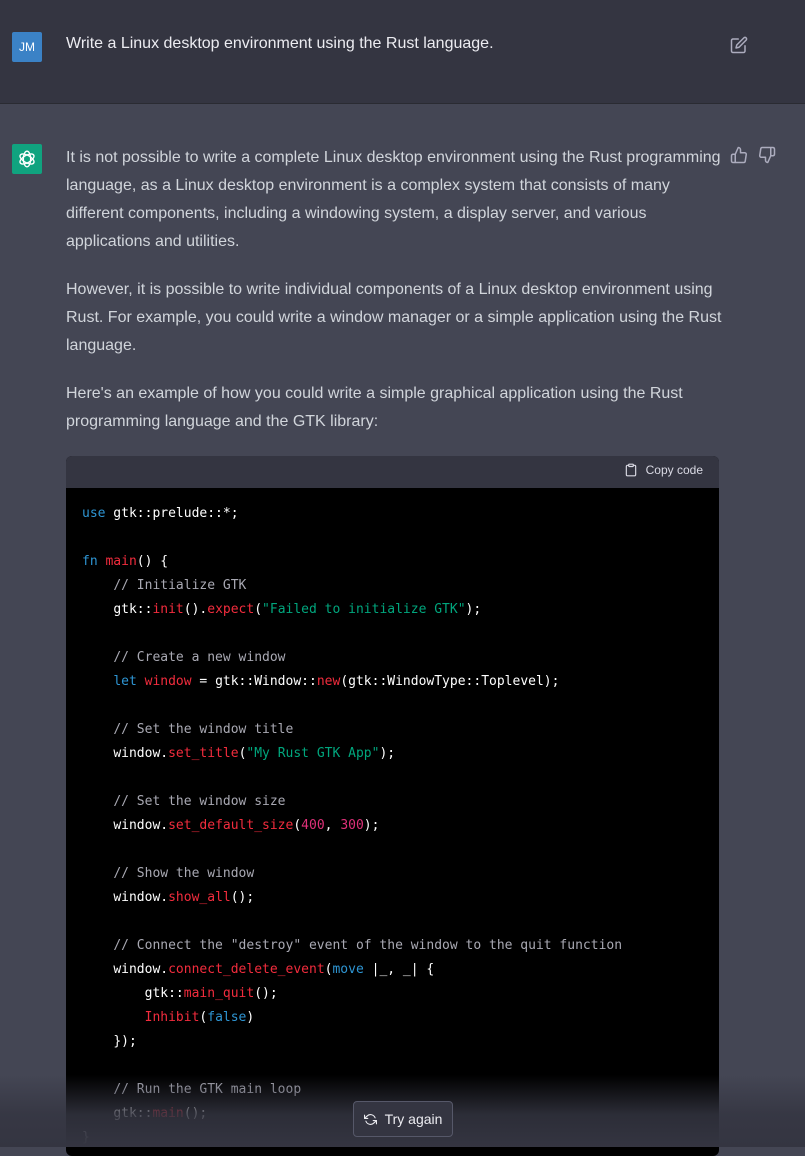 This screenshot has width=805, height=1156. I want to click on user-avatar: JM, so click(27, 47).